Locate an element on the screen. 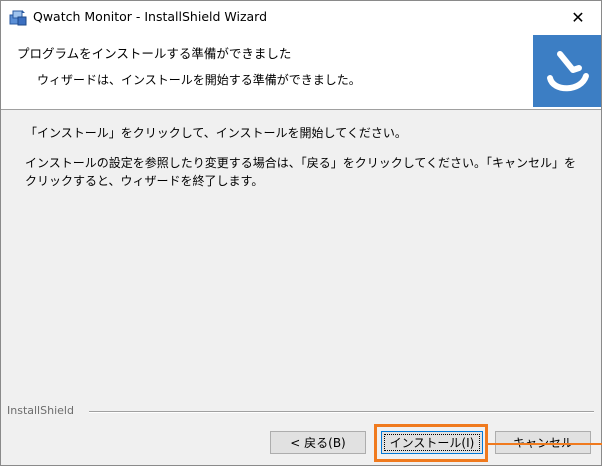 The image size is (602, 466). close-button: ✕ is located at coordinates (578, 17).